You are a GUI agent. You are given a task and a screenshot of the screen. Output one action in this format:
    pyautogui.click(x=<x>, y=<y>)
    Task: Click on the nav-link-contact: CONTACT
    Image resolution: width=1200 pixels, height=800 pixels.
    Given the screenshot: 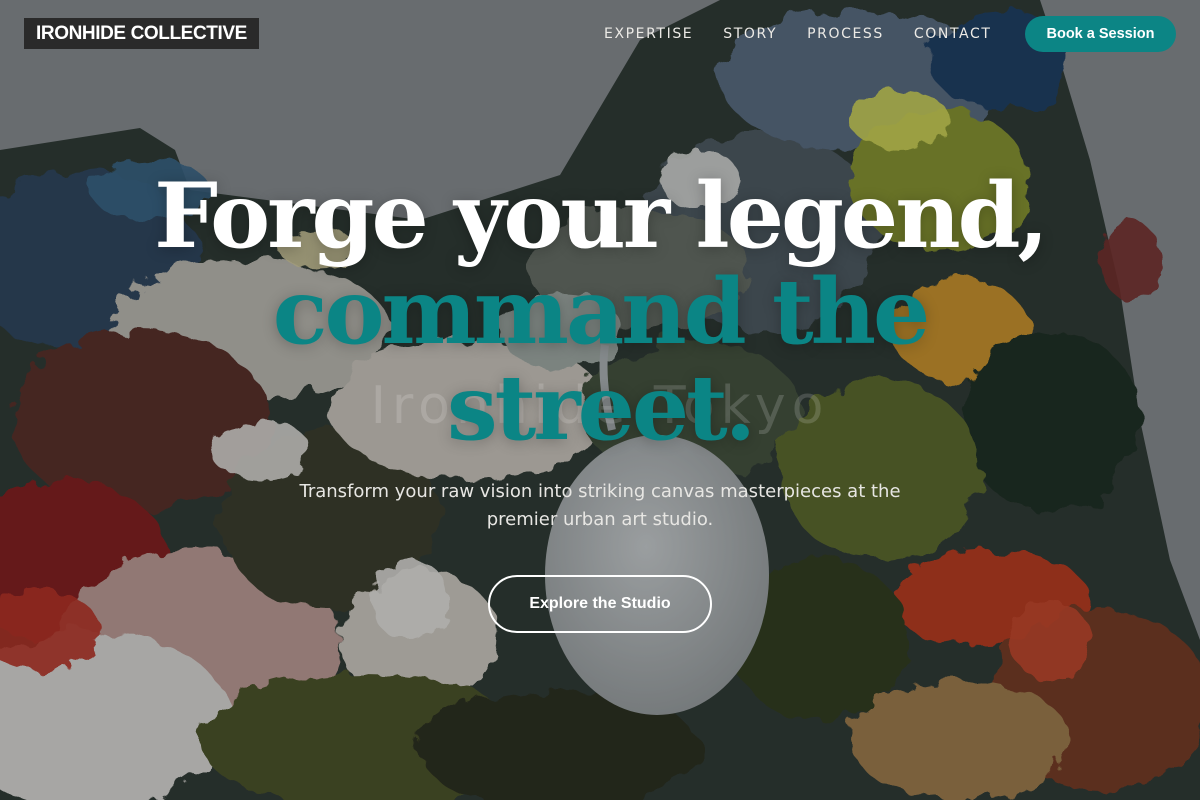 What is the action you would take?
    pyautogui.click(x=953, y=34)
    